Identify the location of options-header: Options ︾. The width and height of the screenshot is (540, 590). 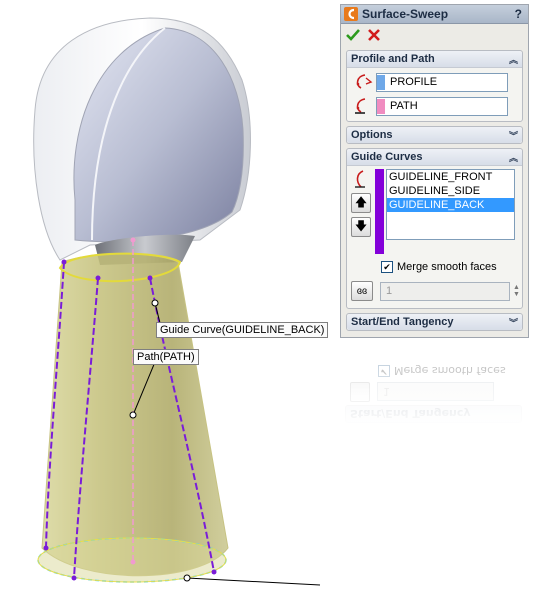
(434, 135).